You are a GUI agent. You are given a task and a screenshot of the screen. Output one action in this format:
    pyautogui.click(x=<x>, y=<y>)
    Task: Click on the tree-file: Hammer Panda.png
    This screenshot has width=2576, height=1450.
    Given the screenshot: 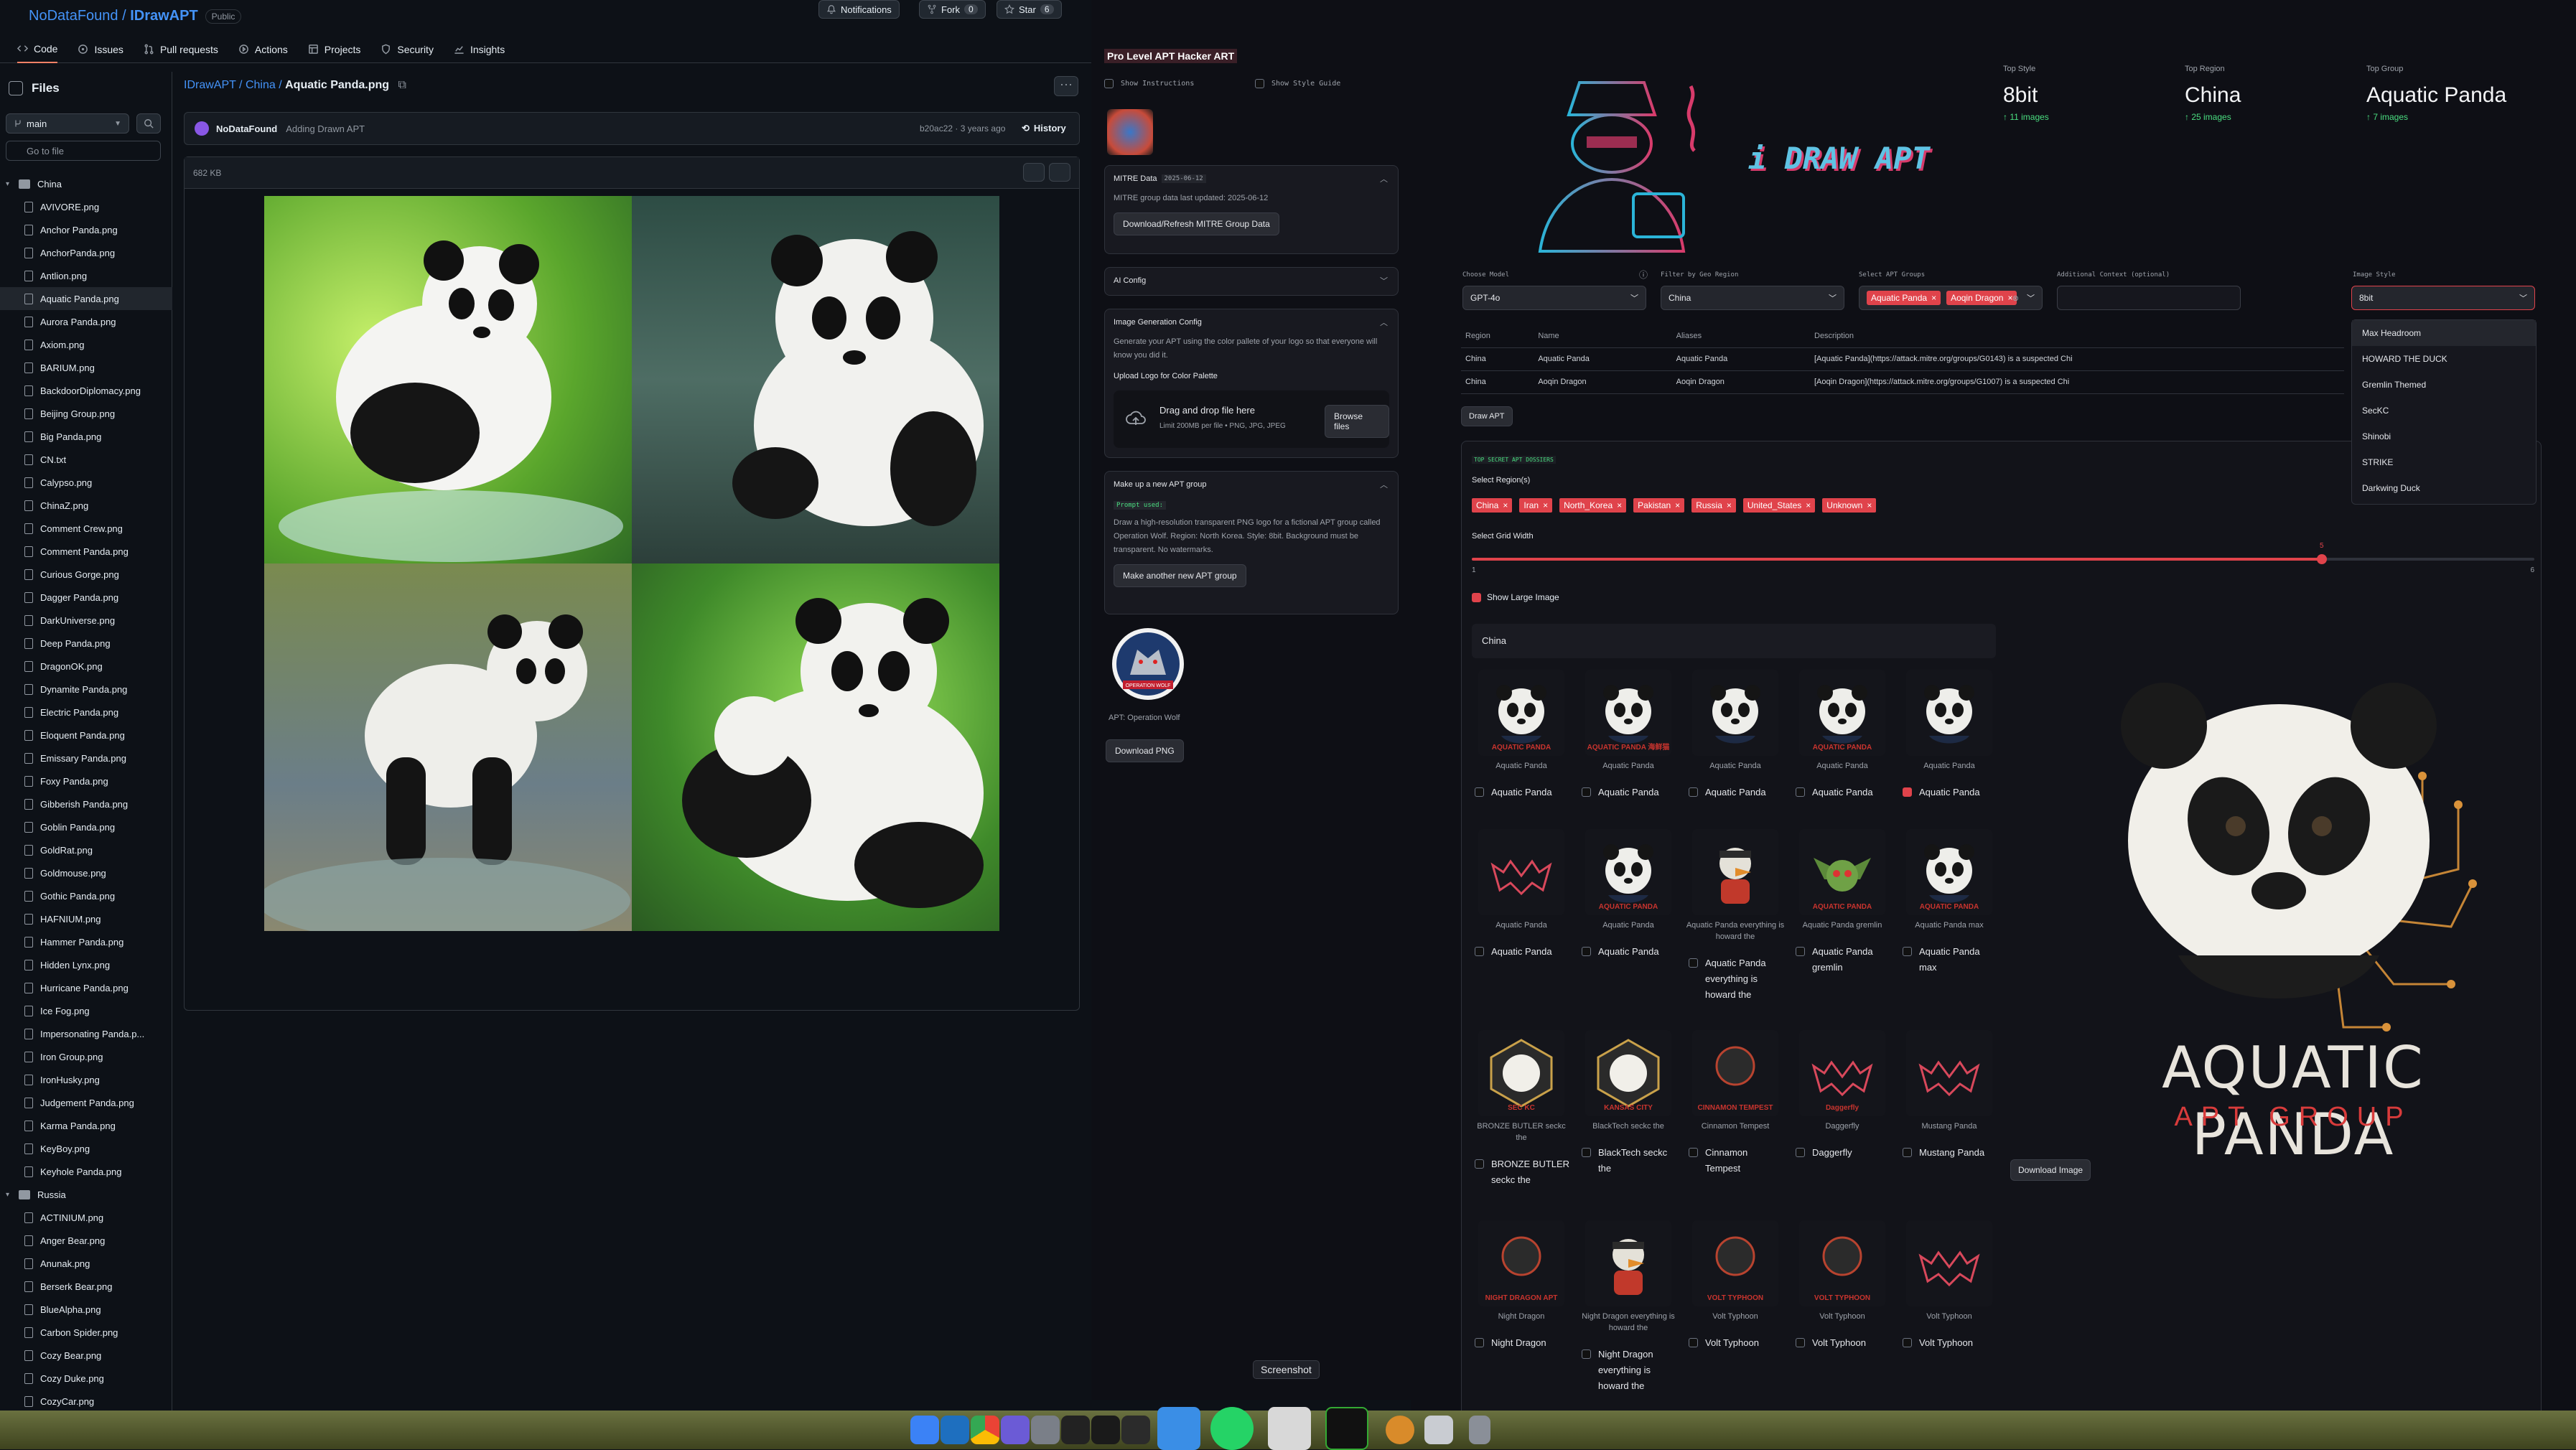 What is the action you would take?
    pyautogui.click(x=86, y=941)
    